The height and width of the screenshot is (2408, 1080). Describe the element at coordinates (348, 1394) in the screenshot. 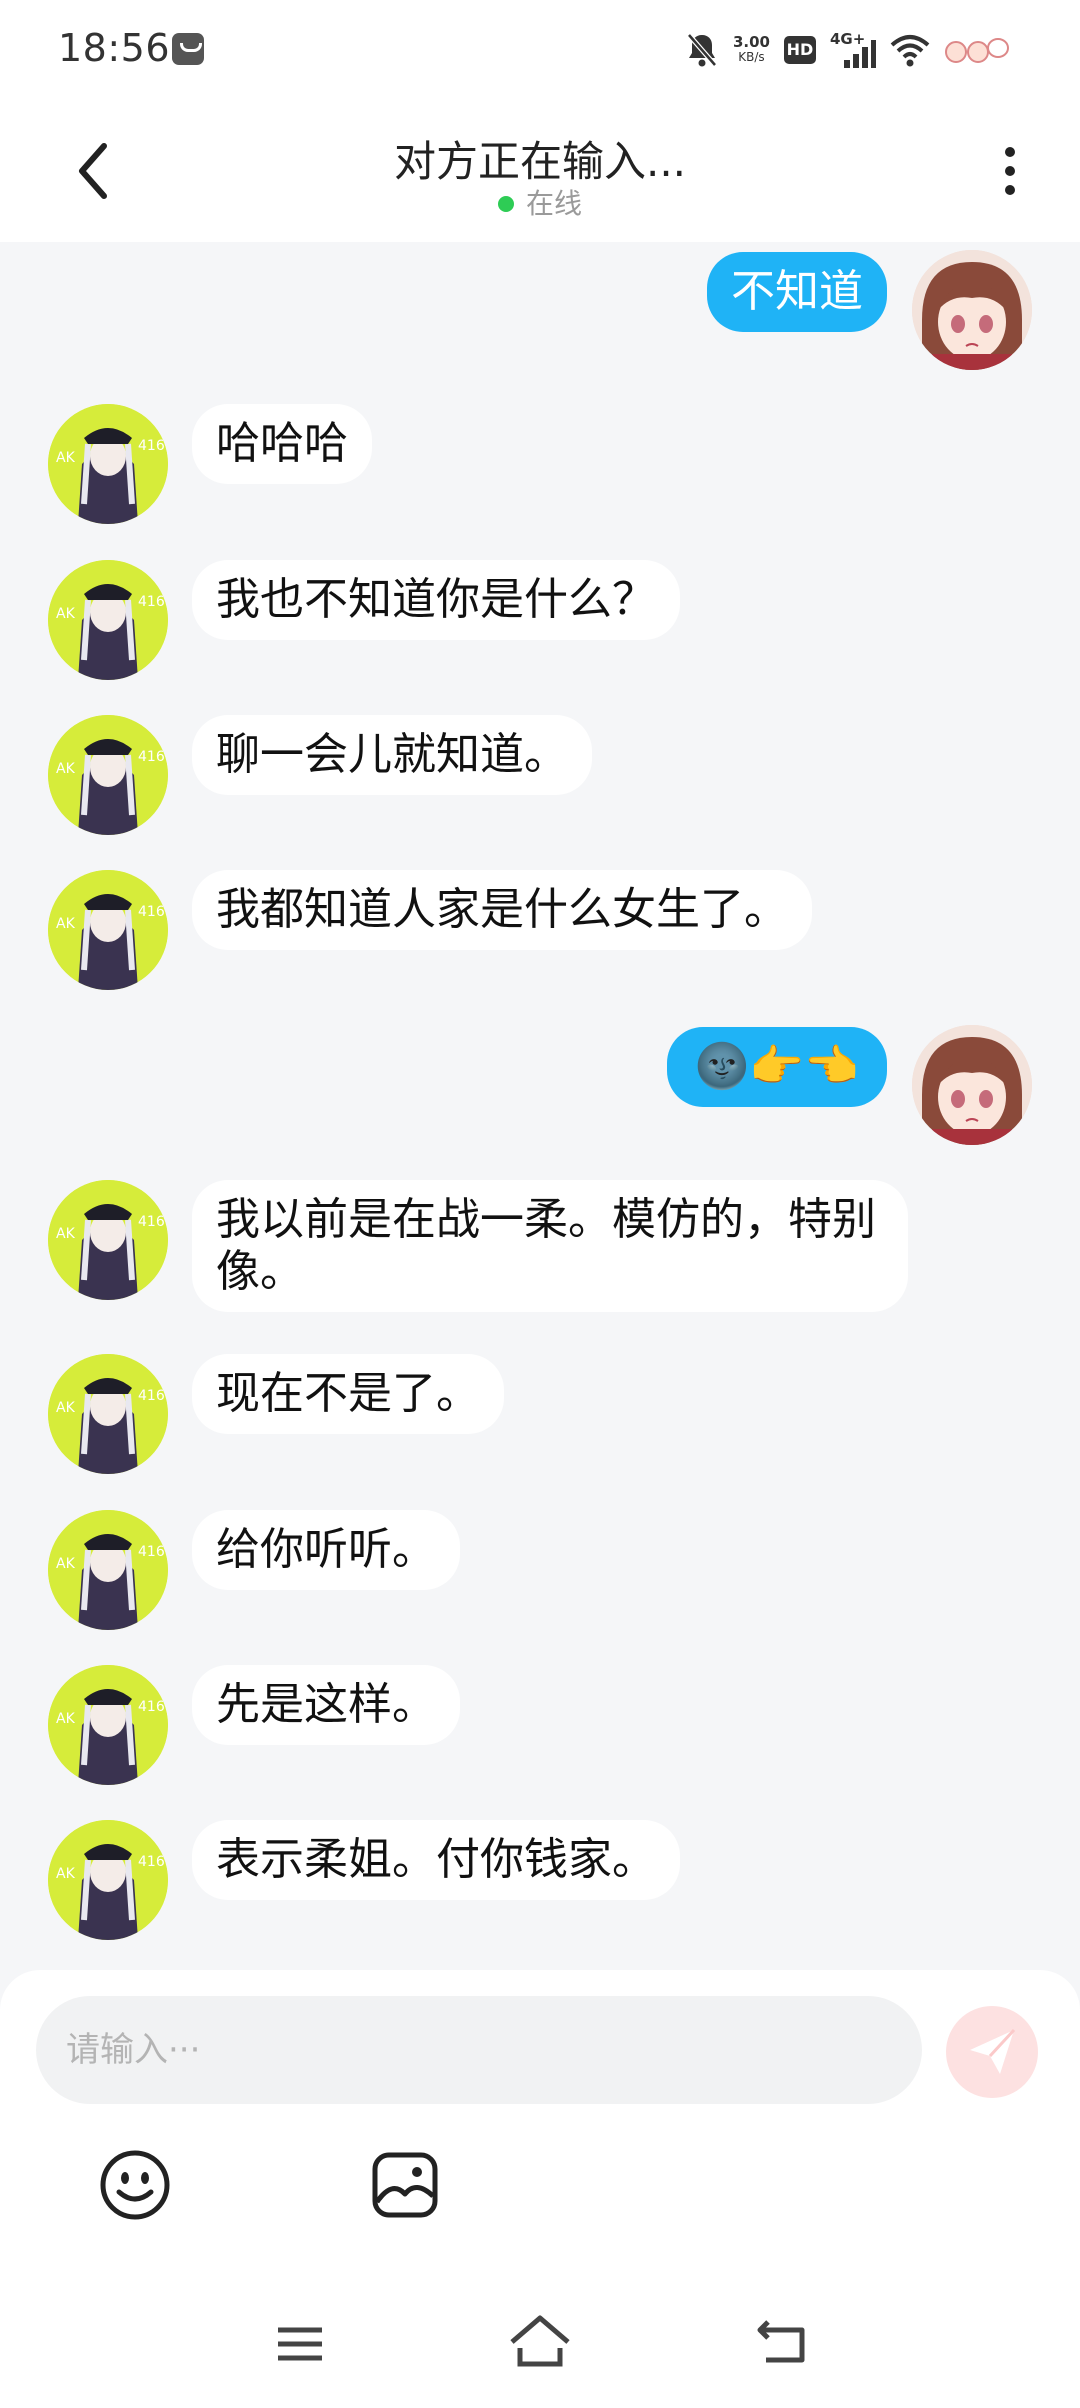

I see `message-bubble: 现在不是了。` at that location.